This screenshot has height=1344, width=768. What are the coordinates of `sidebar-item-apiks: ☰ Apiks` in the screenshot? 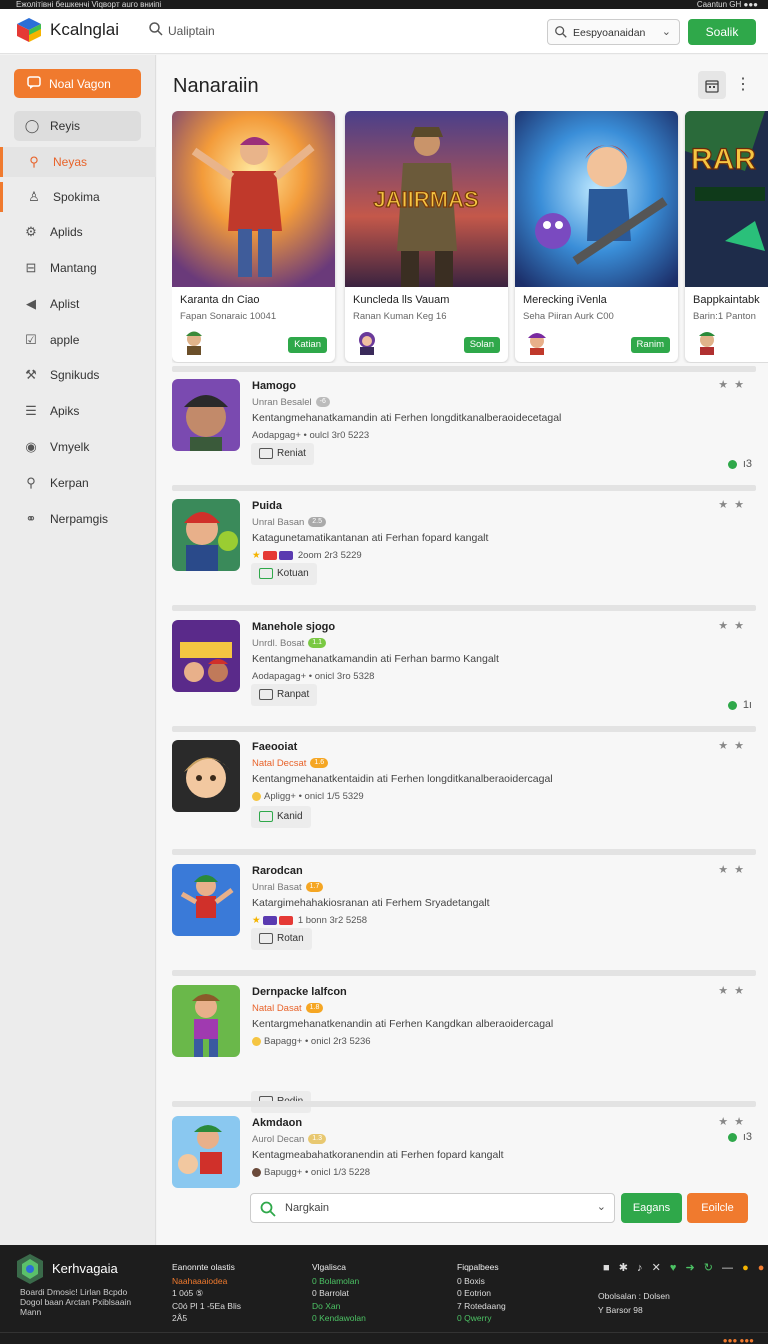 It's located at (78, 411).